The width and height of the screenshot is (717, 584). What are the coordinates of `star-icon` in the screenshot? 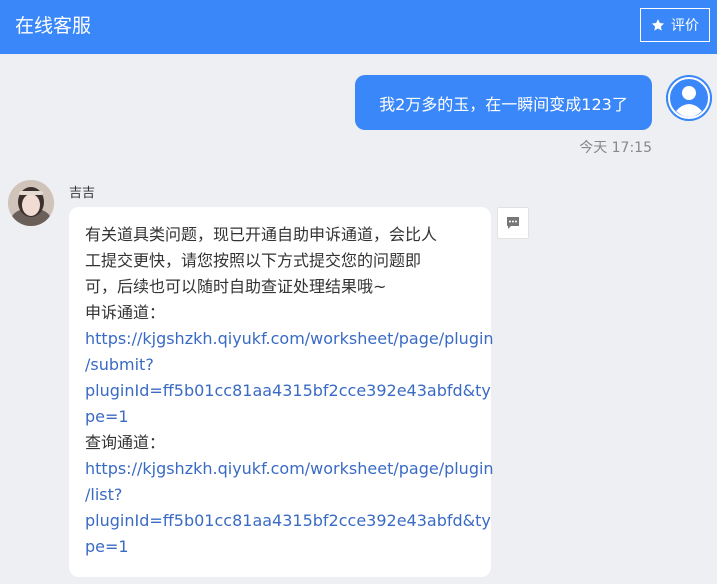 It's located at (658, 25).